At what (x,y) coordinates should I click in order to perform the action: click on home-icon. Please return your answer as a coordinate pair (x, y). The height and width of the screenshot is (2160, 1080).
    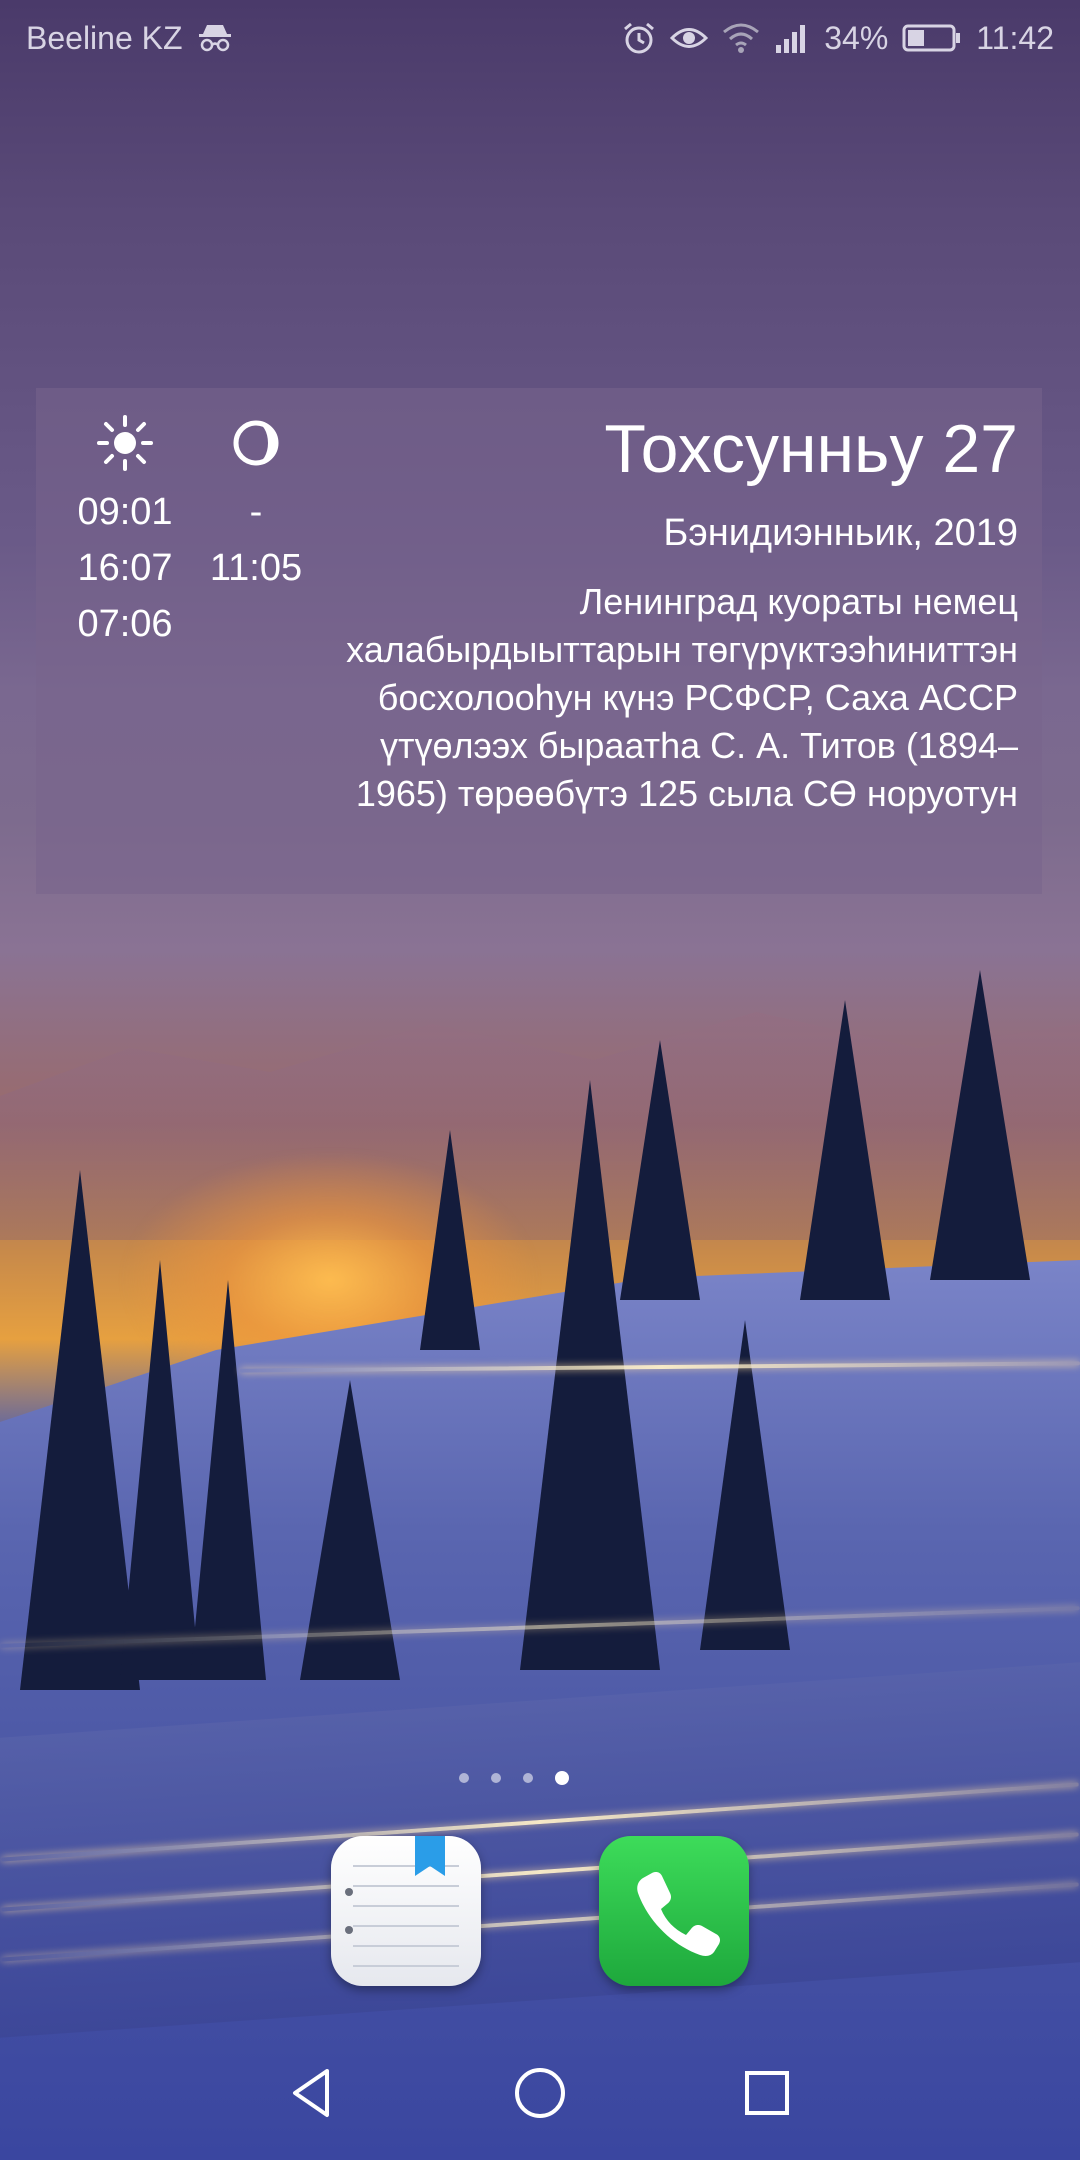
    Looking at the image, I should click on (540, 2095).